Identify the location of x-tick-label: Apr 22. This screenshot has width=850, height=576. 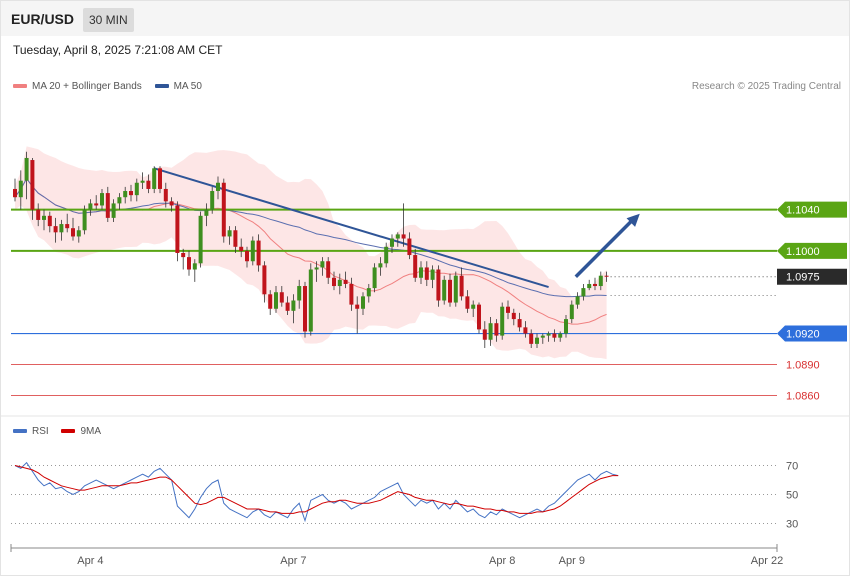
(767, 561).